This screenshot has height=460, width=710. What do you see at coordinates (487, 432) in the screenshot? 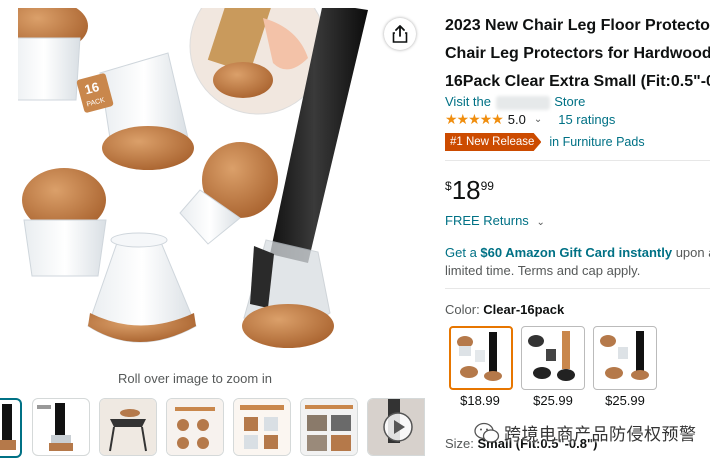
I see `wechat-logo-icon` at bounding box center [487, 432].